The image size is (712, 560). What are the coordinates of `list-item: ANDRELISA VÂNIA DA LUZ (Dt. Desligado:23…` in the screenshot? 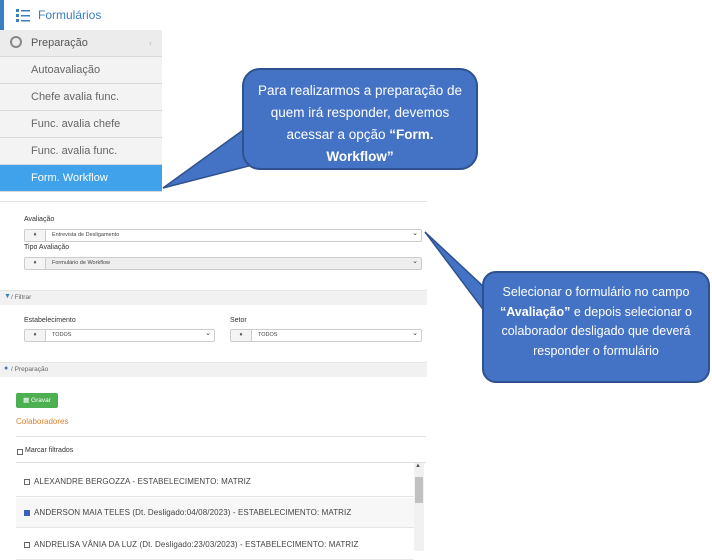 It's located at (215, 545).